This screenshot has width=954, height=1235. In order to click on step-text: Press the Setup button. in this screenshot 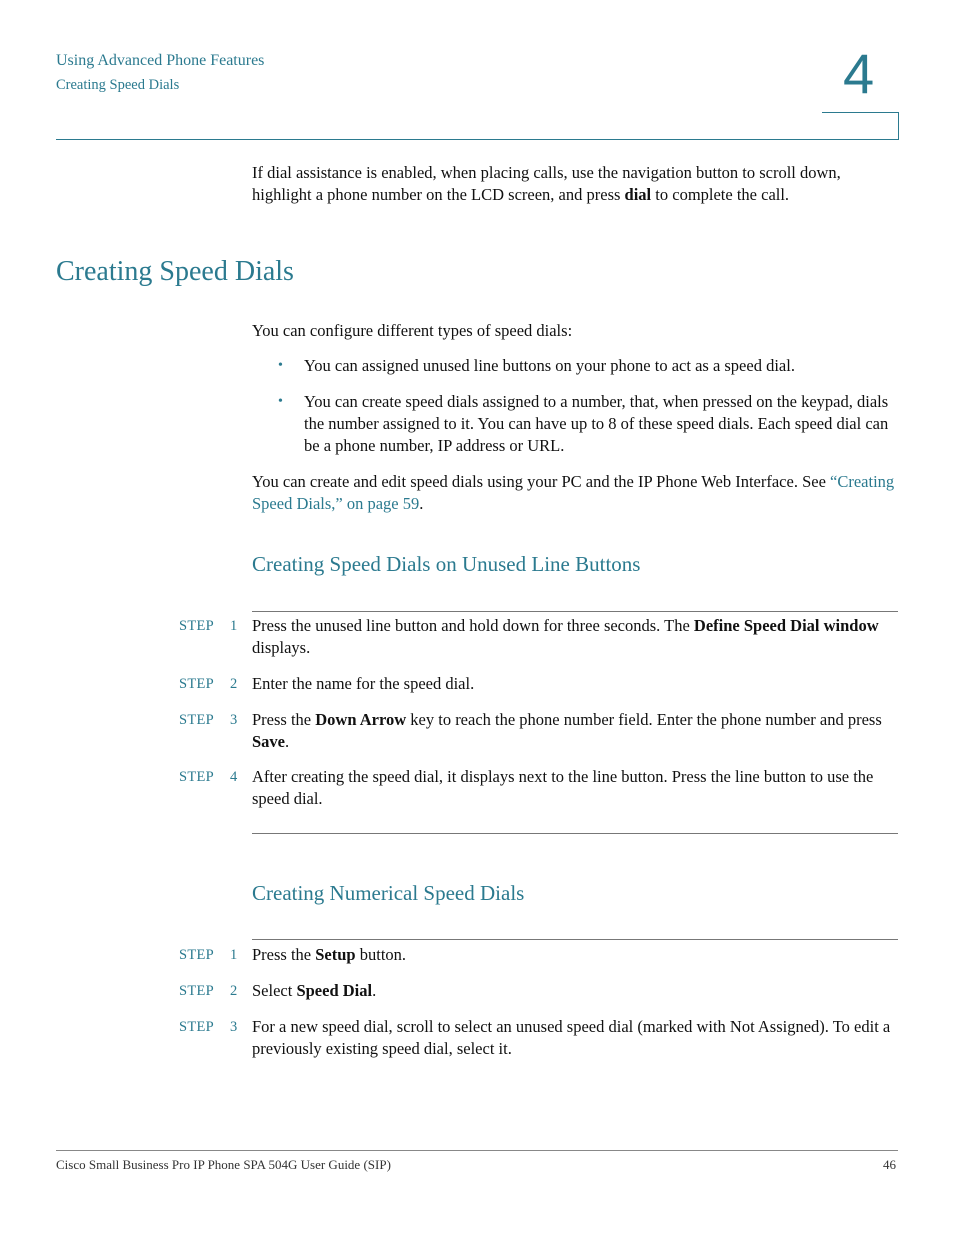, I will do `click(329, 954)`.